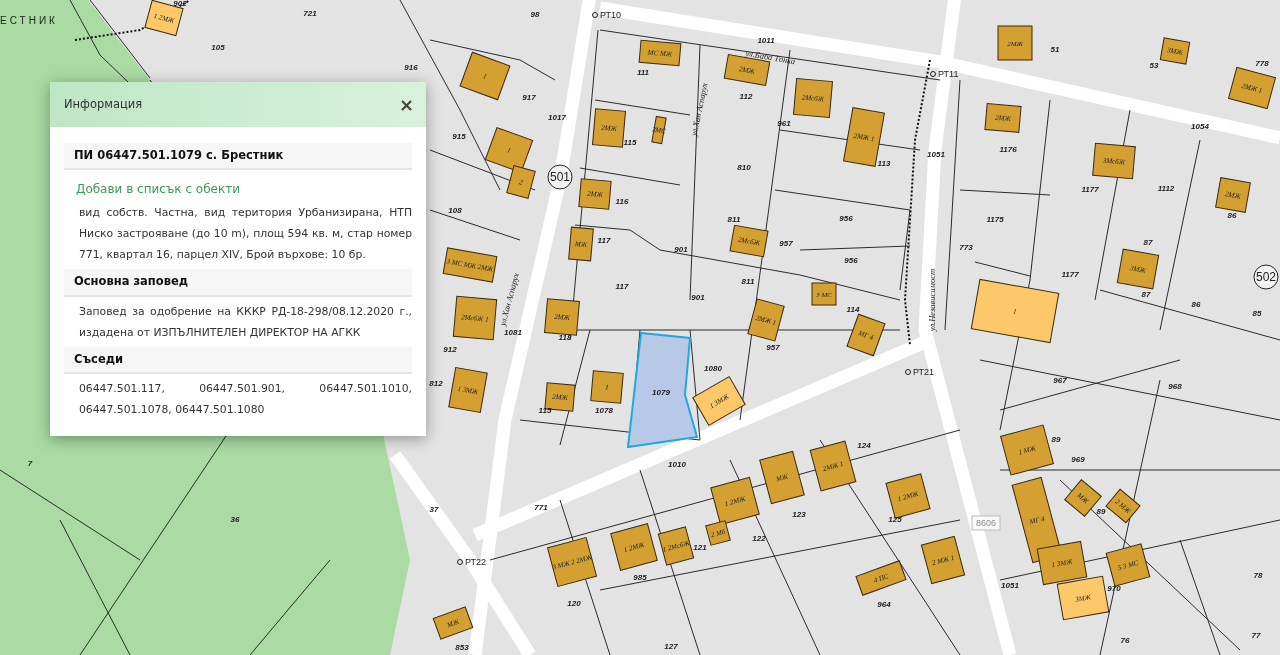  I want to click on parcel-number: 810, so click(744, 167).